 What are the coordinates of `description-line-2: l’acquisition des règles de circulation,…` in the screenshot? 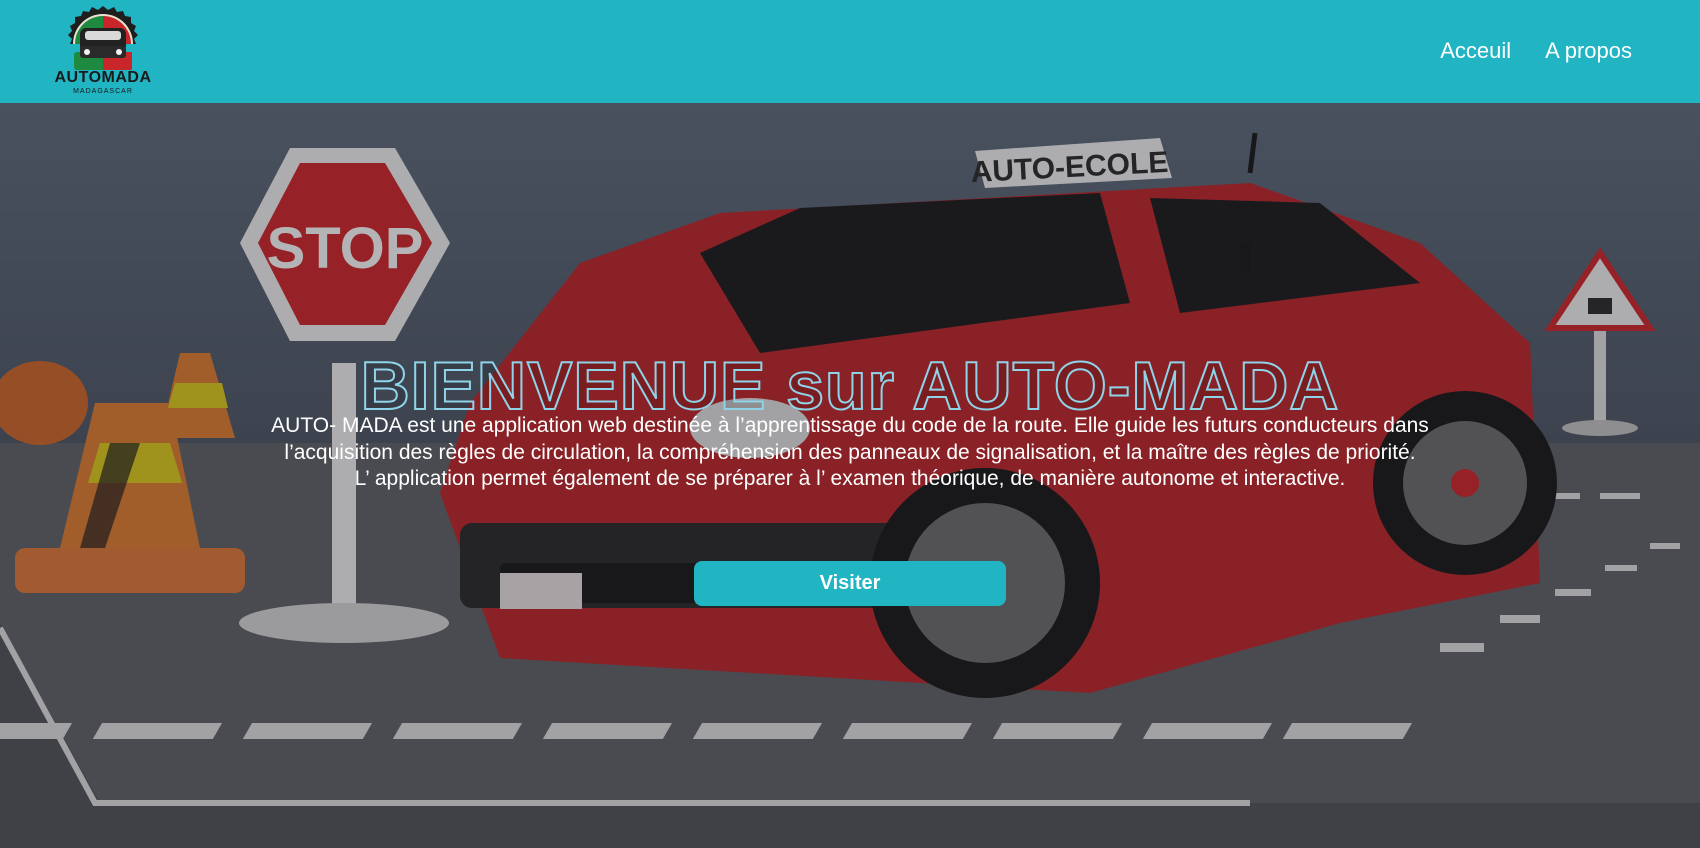 It's located at (850, 452).